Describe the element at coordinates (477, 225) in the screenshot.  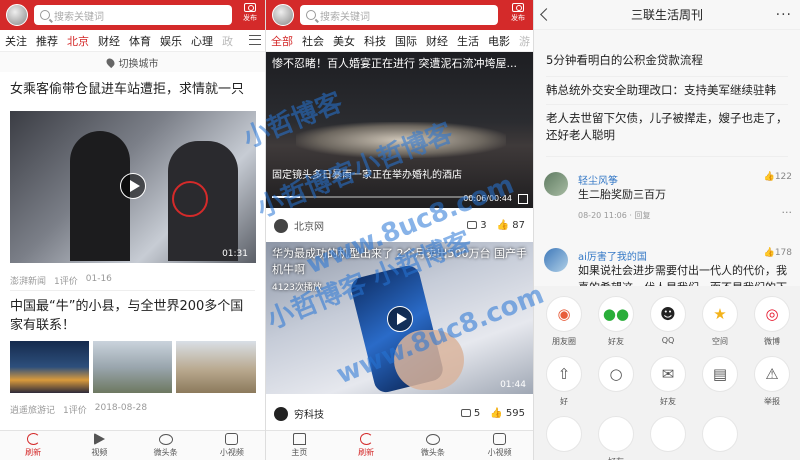
I see `comment-count: 3` at that location.